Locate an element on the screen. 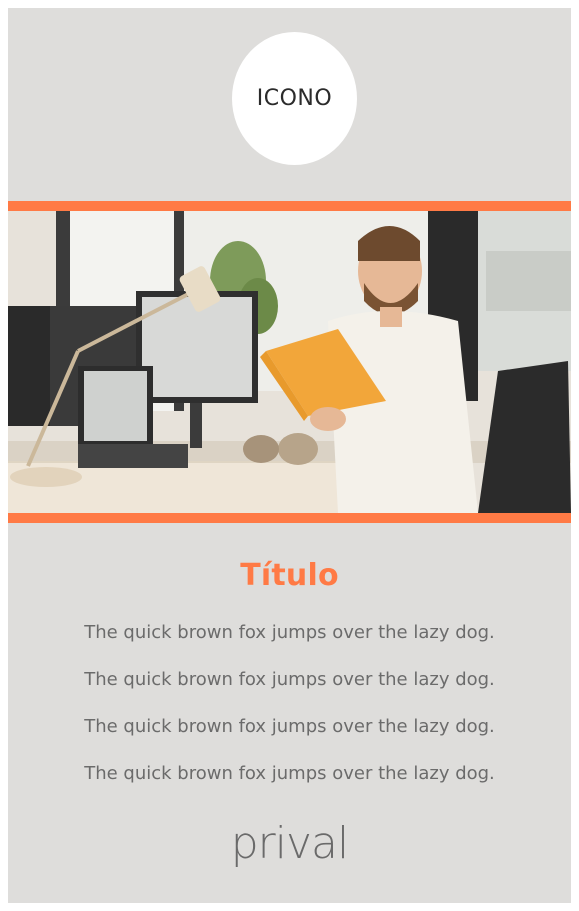 The width and height of the screenshot is (579, 911). page-title: Título is located at coordinates (289, 575).